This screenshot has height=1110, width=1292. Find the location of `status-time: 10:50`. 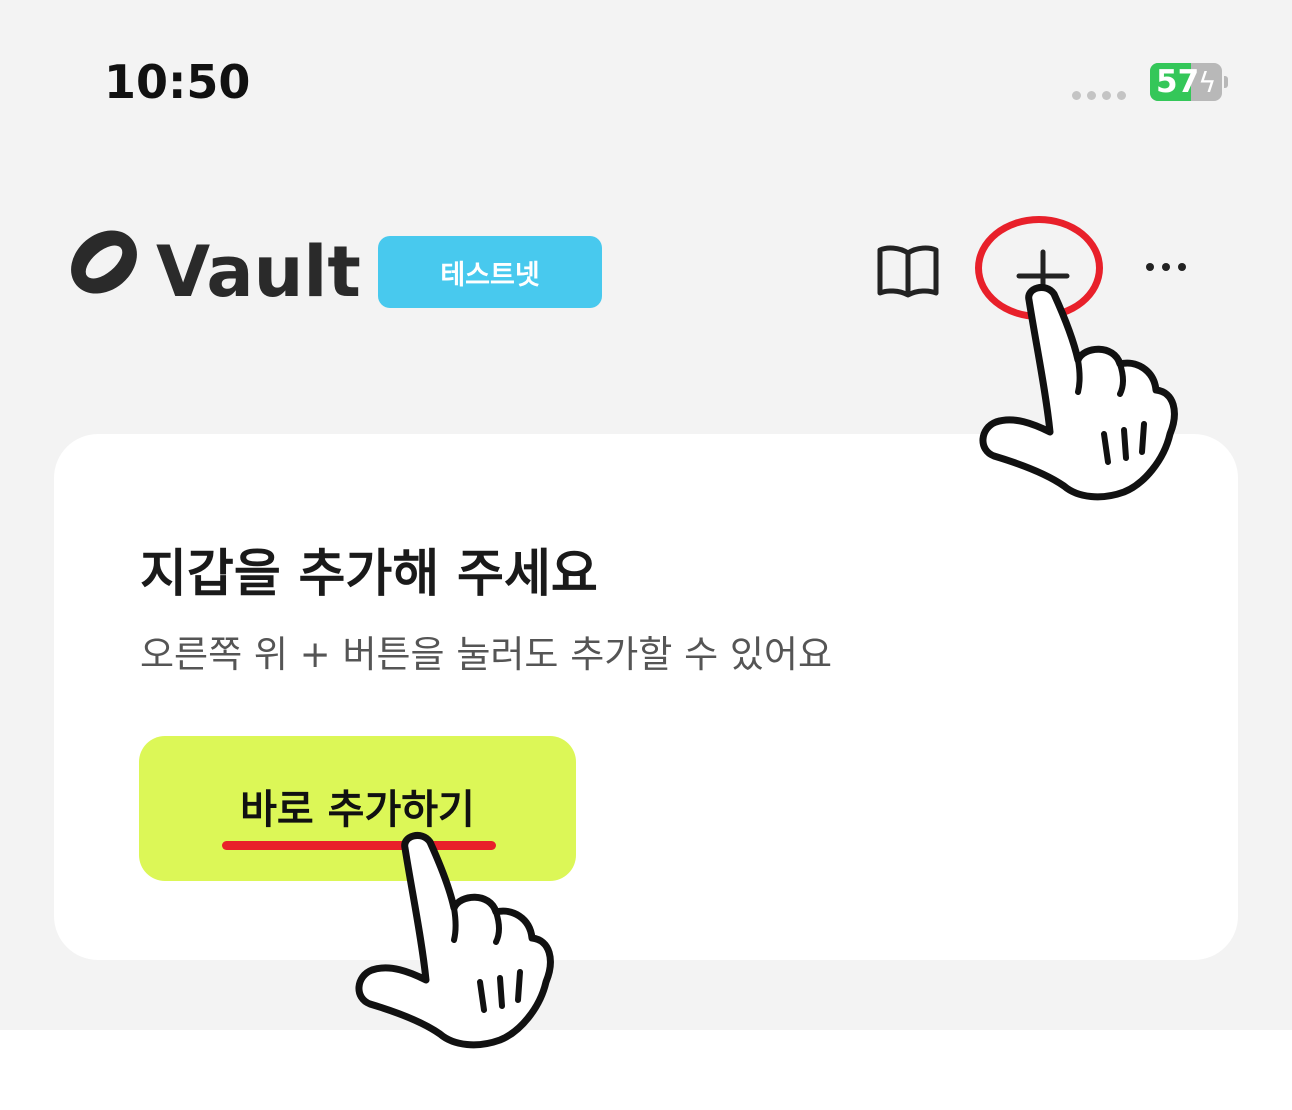

status-time: 10:50 is located at coordinates (177, 82).